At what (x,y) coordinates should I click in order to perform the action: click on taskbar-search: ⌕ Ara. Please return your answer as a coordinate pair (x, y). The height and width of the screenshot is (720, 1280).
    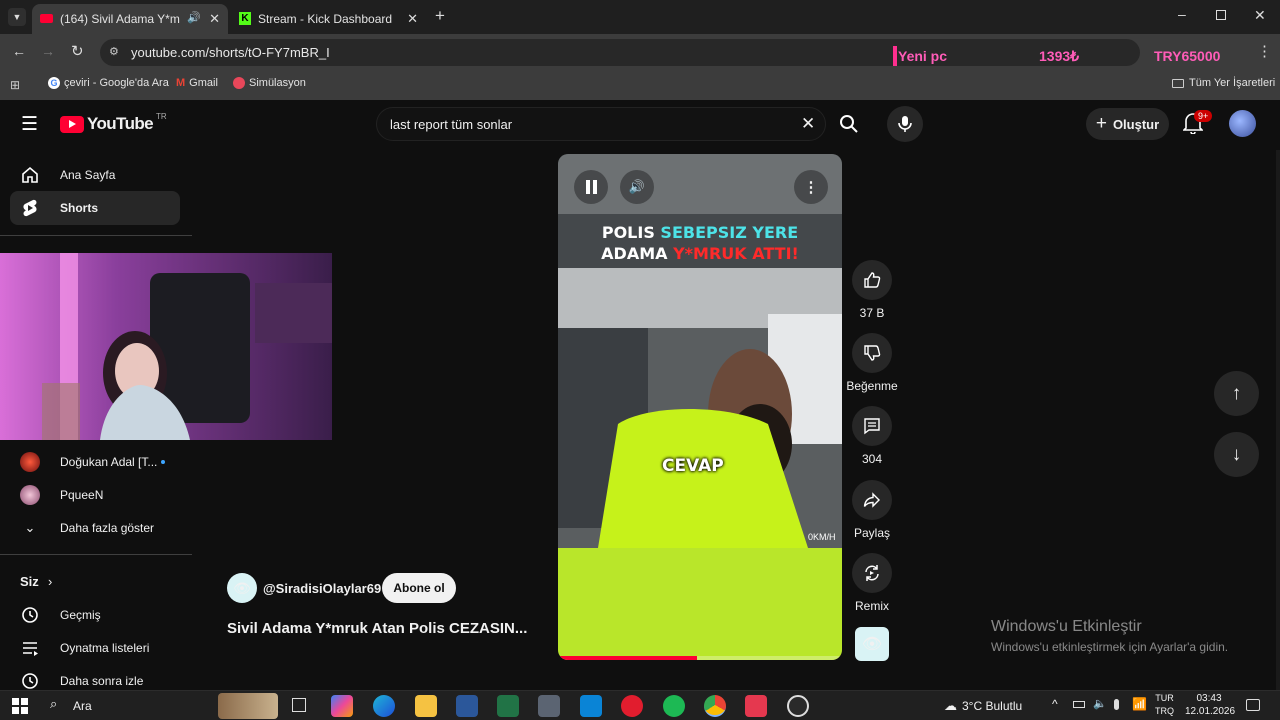
    Looking at the image, I should click on (160, 706).